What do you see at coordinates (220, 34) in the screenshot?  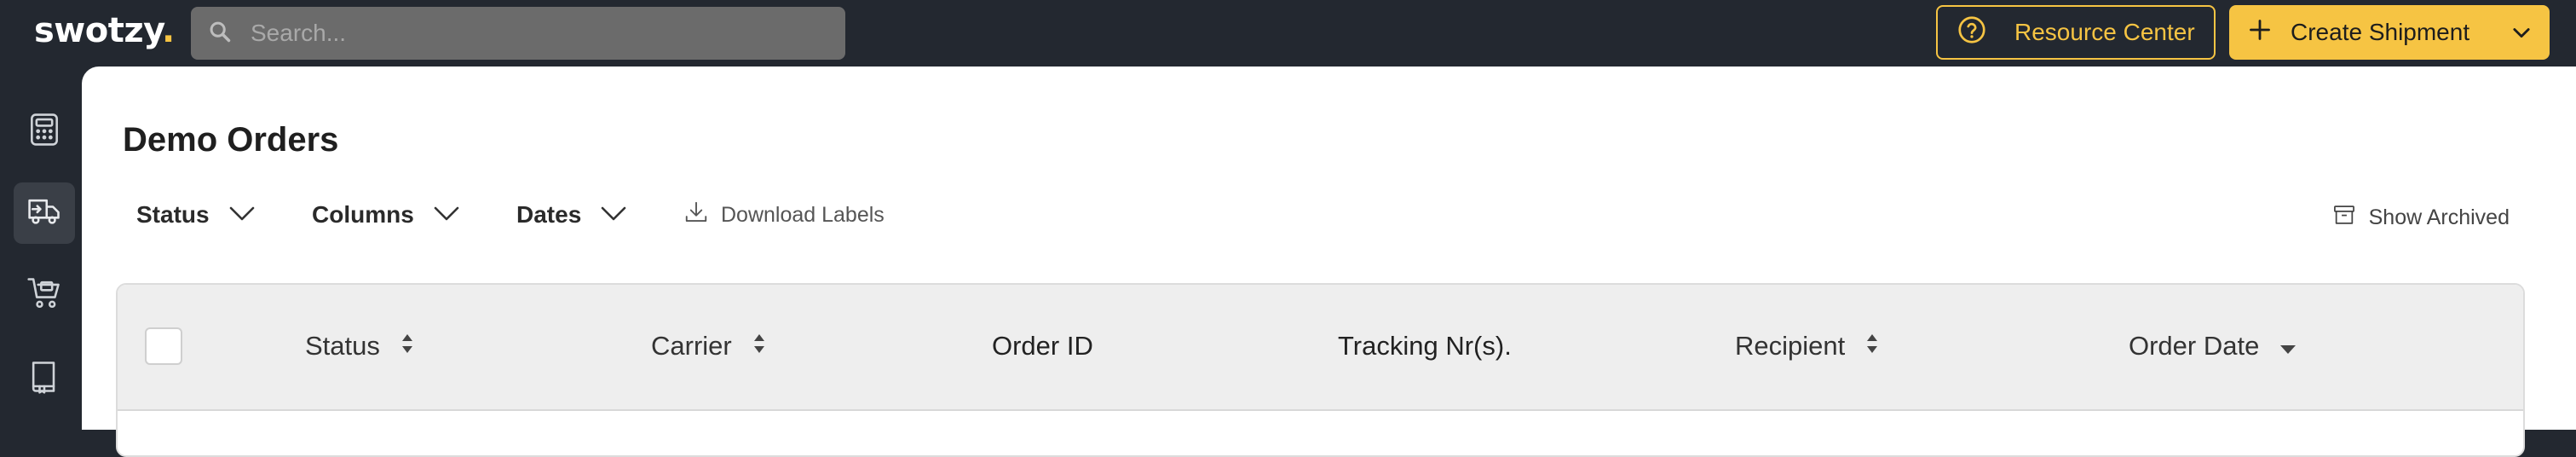 I see `search-icon` at bounding box center [220, 34].